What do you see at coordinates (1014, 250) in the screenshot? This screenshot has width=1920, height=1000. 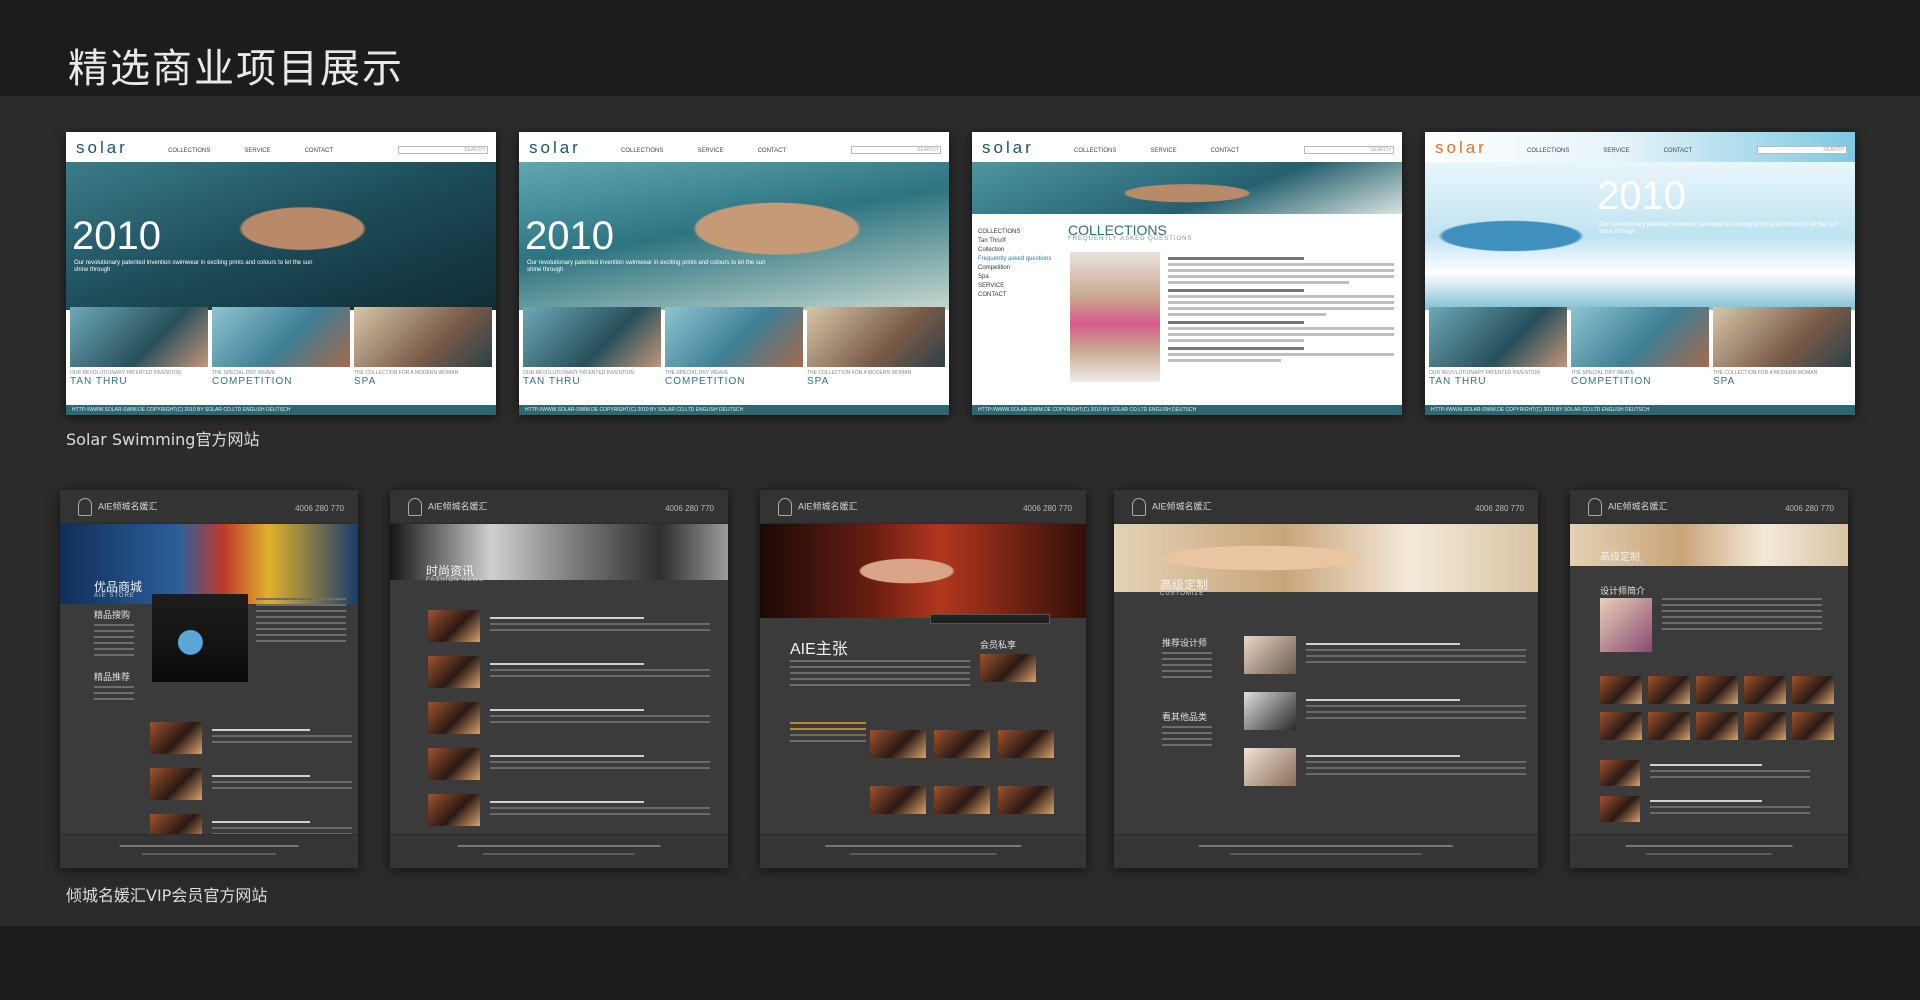 I see `side-item: Collection` at bounding box center [1014, 250].